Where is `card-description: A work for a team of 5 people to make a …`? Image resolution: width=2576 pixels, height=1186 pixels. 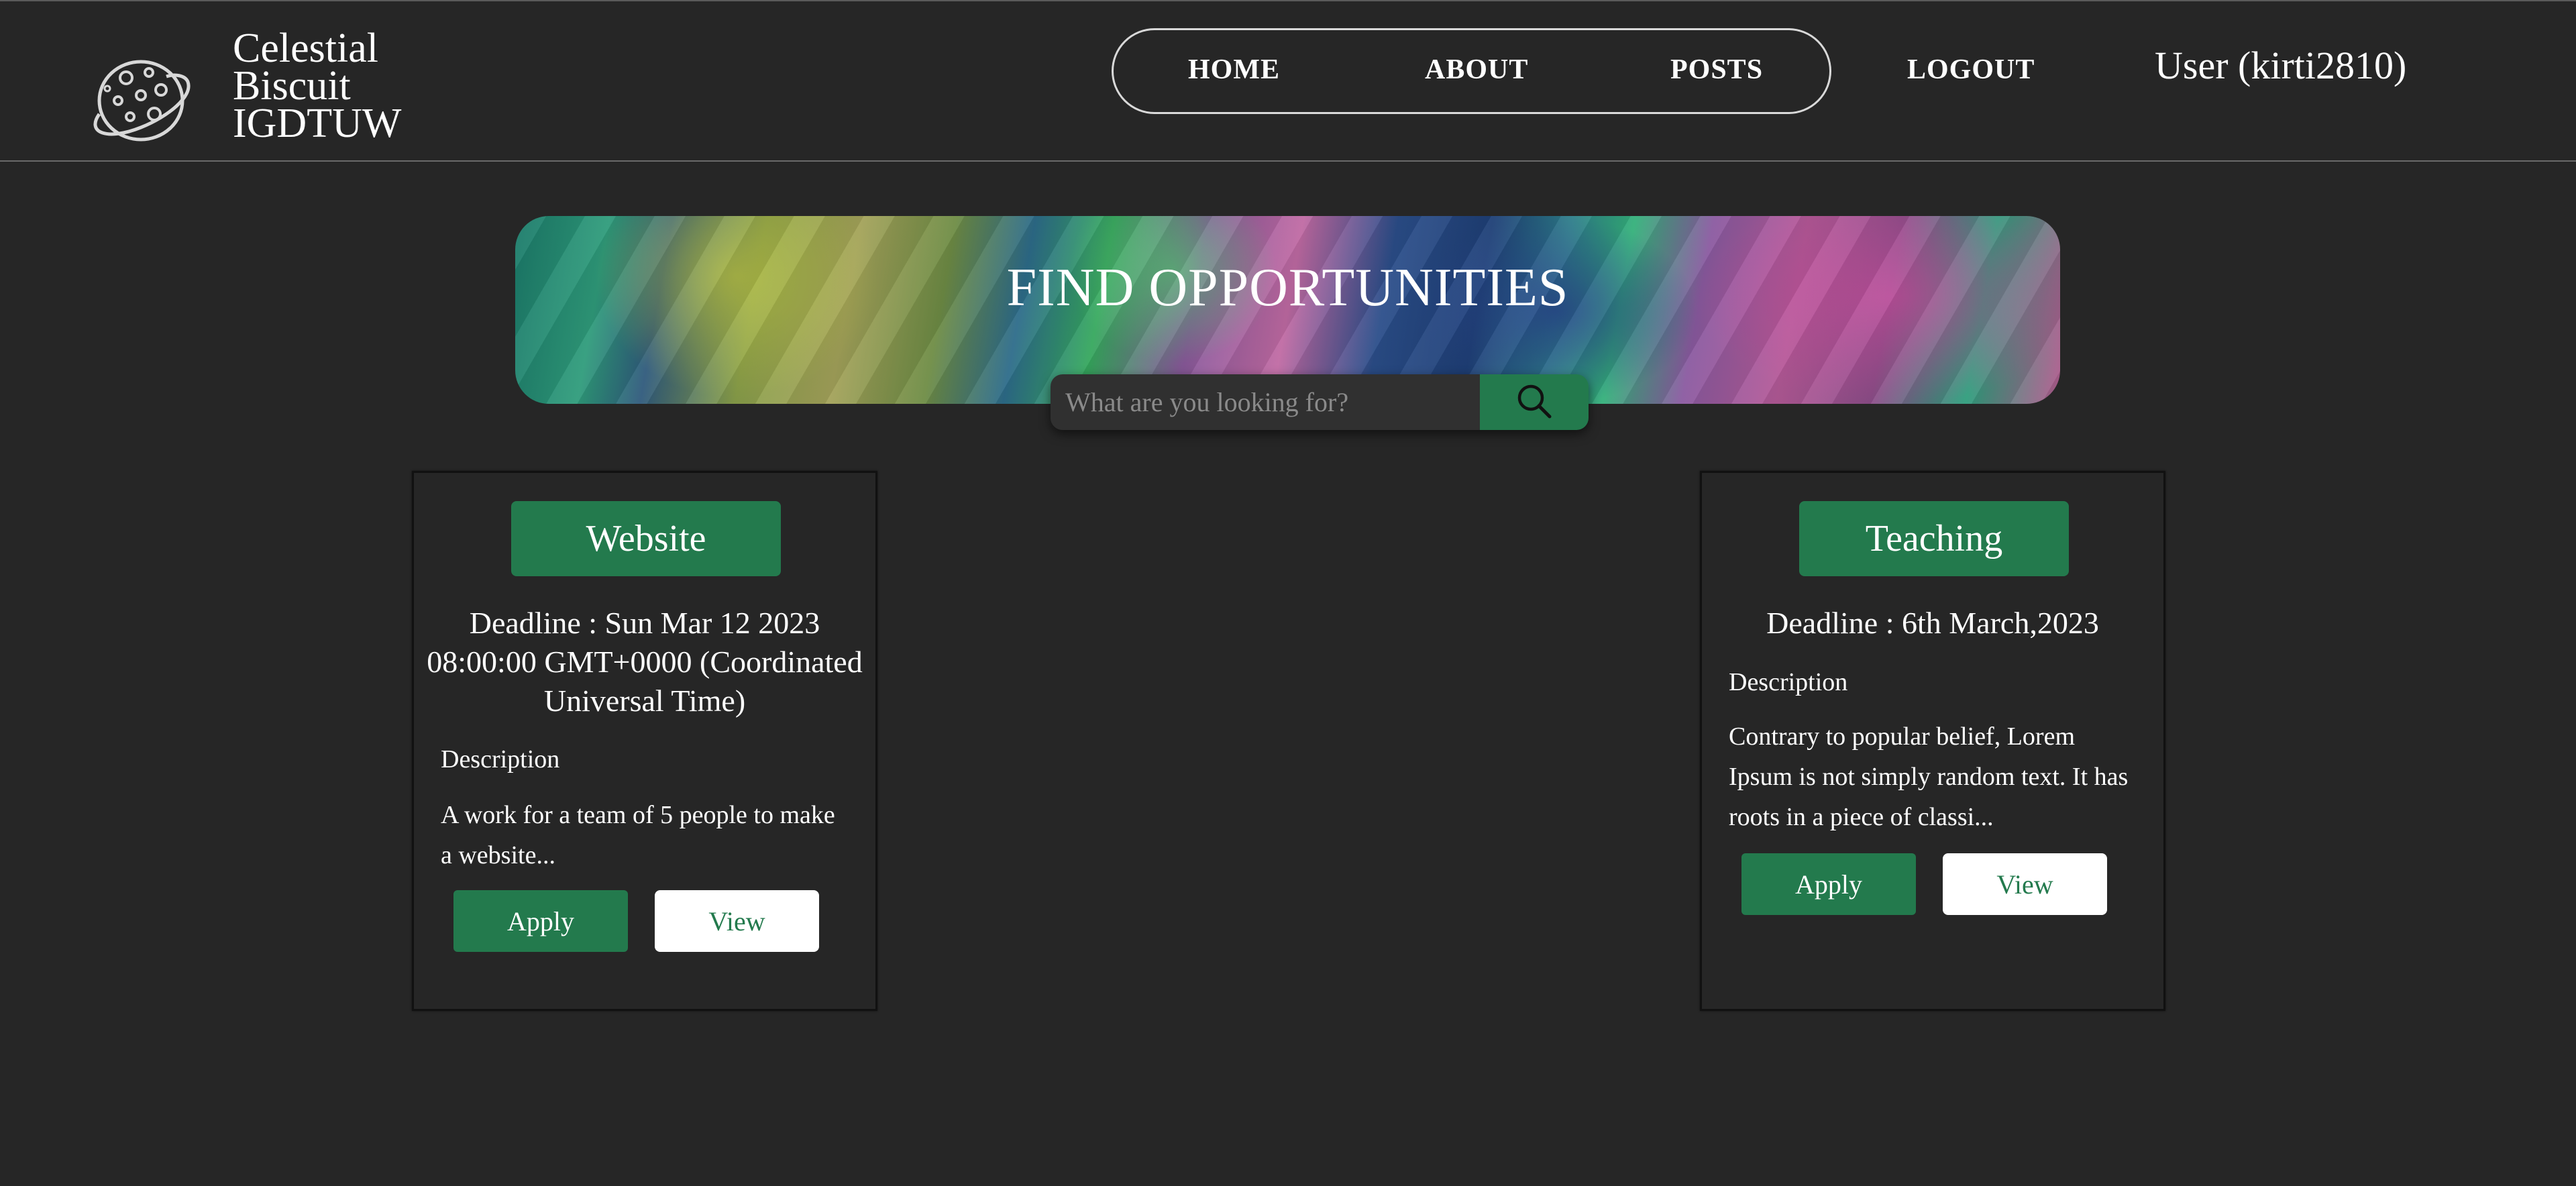
card-description: A work for a team of 5 people to make a … is located at coordinates (638, 835).